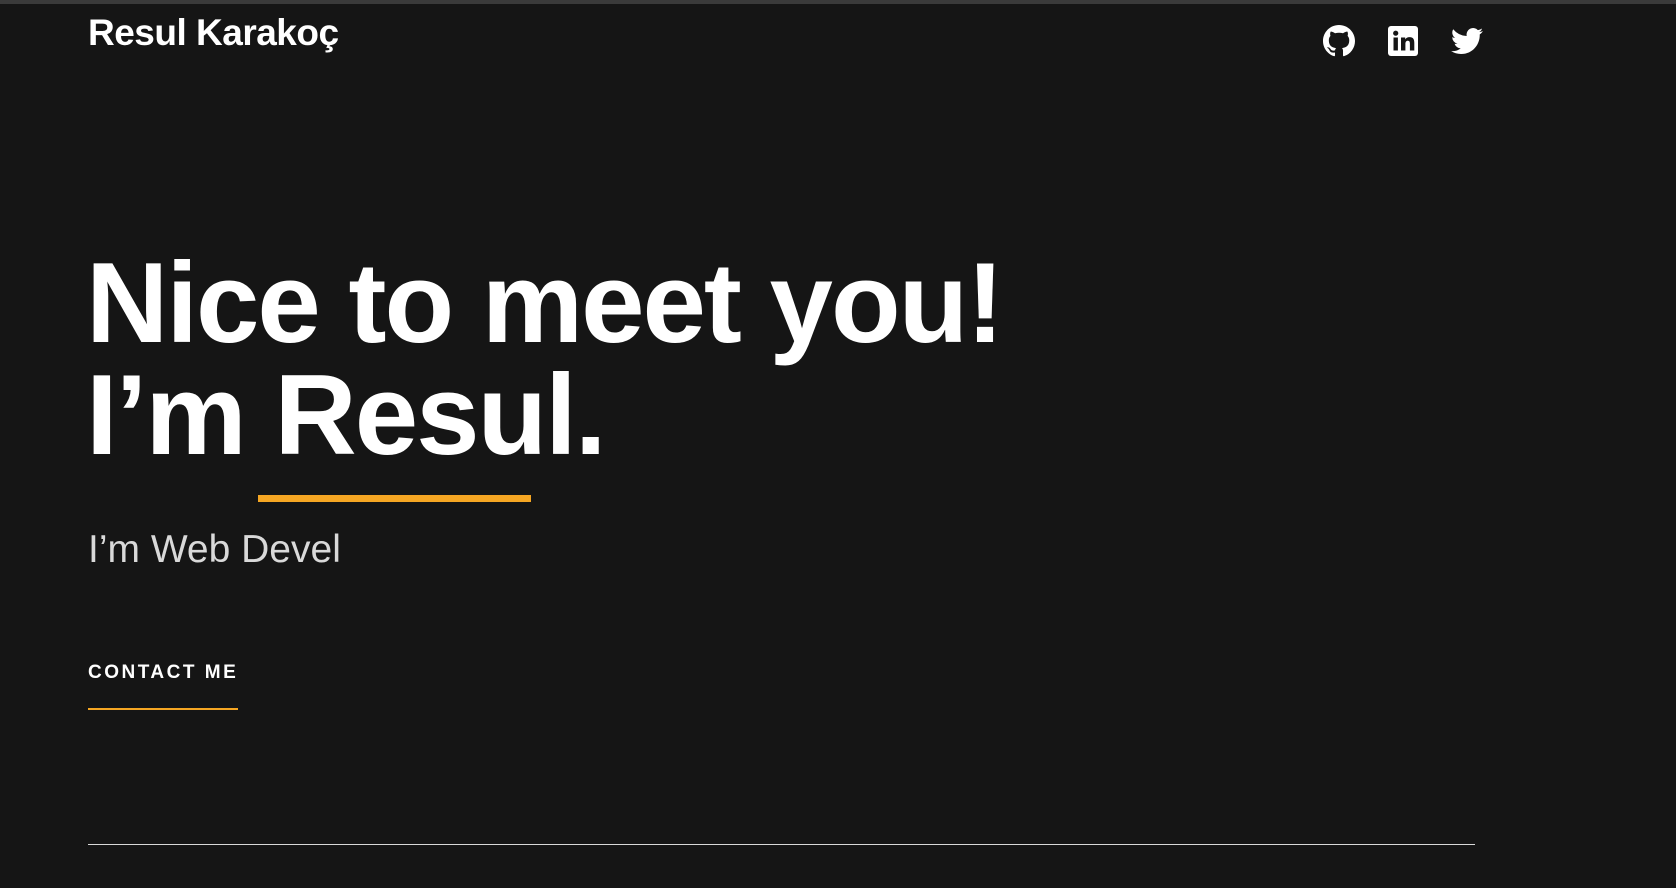  What do you see at coordinates (394, 498) in the screenshot?
I see `name-underline` at bounding box center [394, 498].